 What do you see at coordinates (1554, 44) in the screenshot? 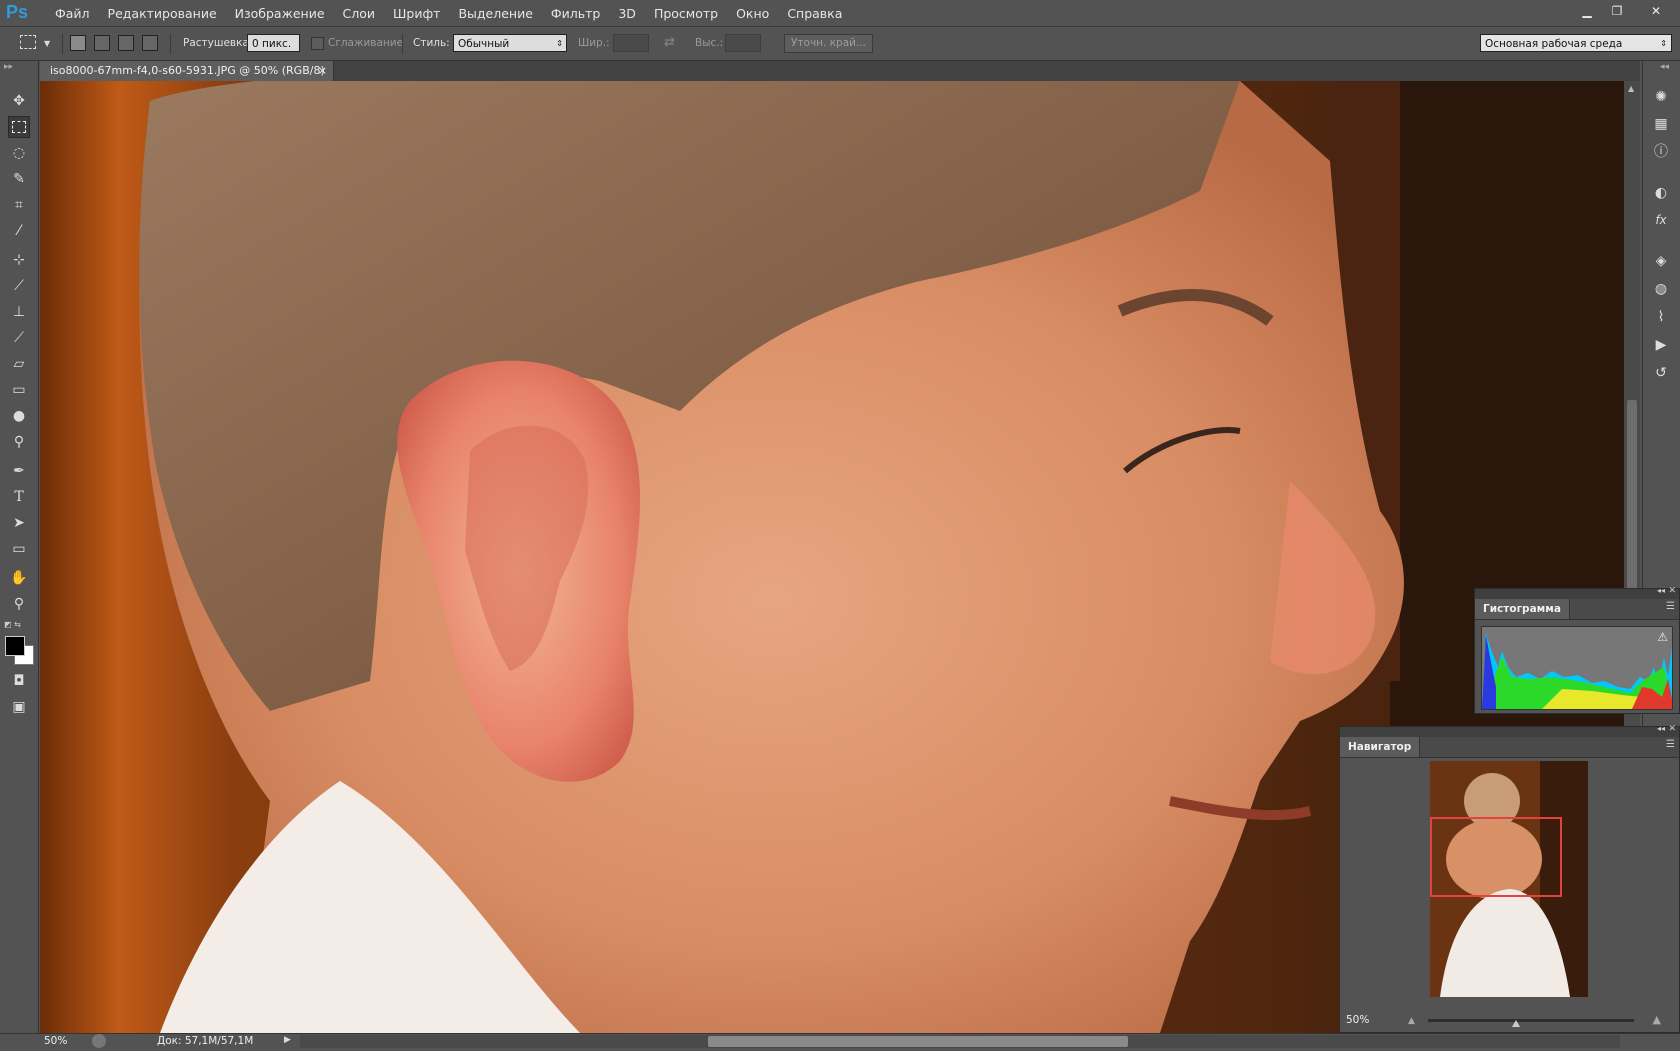
I see `workspace-select-value: Основная рабочая среда` at bounding box center [1554, 44].